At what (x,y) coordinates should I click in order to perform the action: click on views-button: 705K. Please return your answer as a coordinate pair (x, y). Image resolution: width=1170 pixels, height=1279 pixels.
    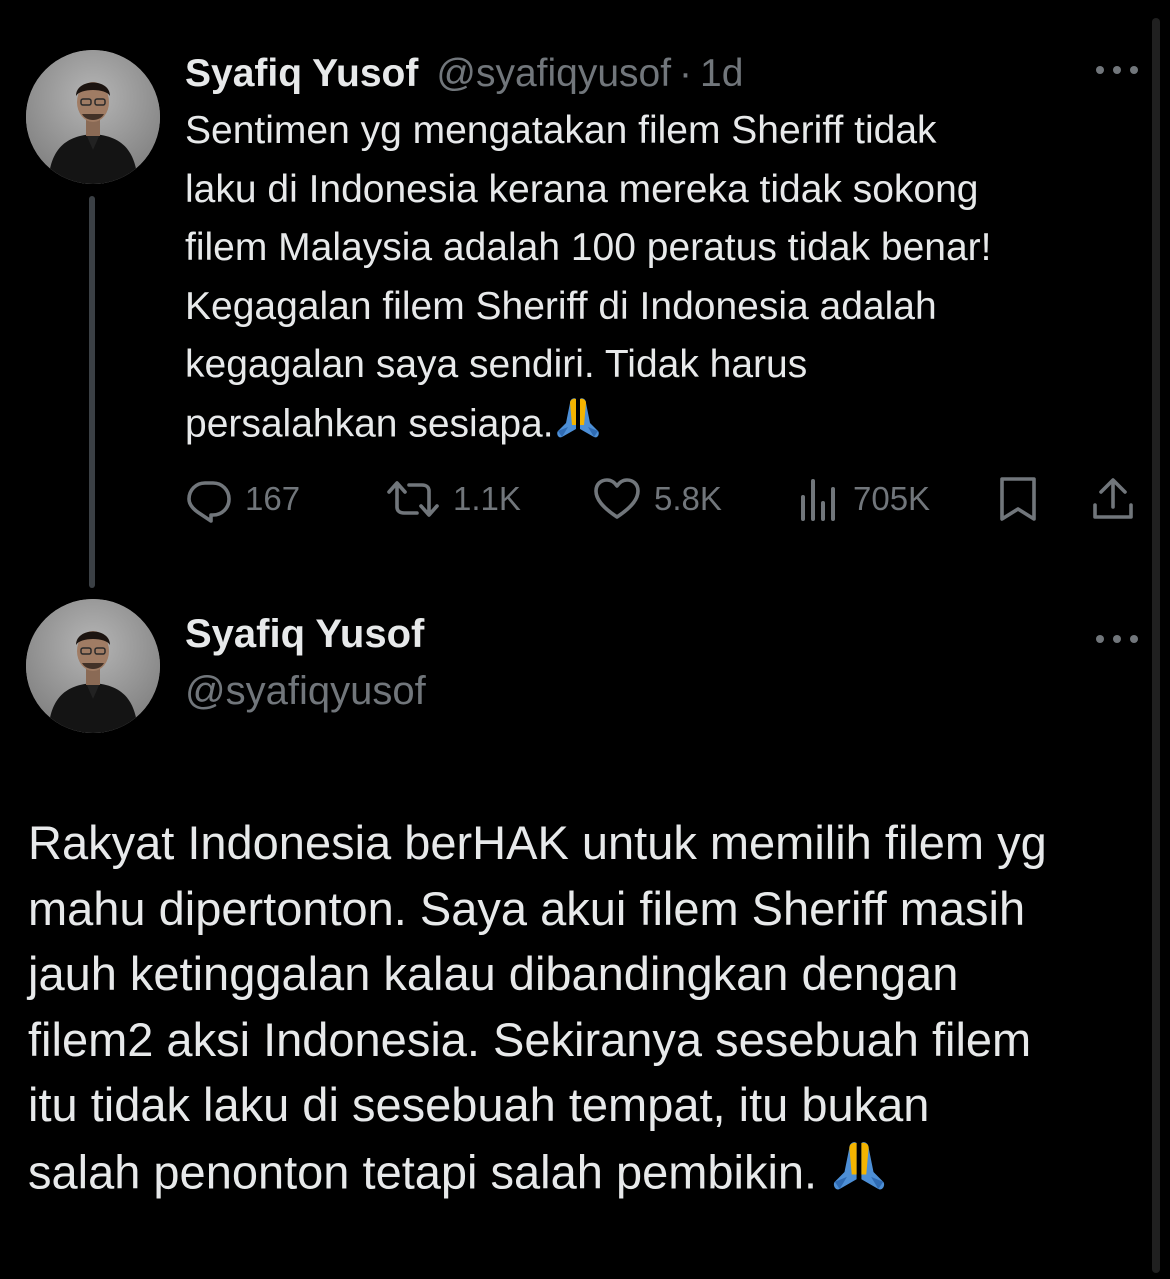
    Looking at the image, I should click on (863, 499).